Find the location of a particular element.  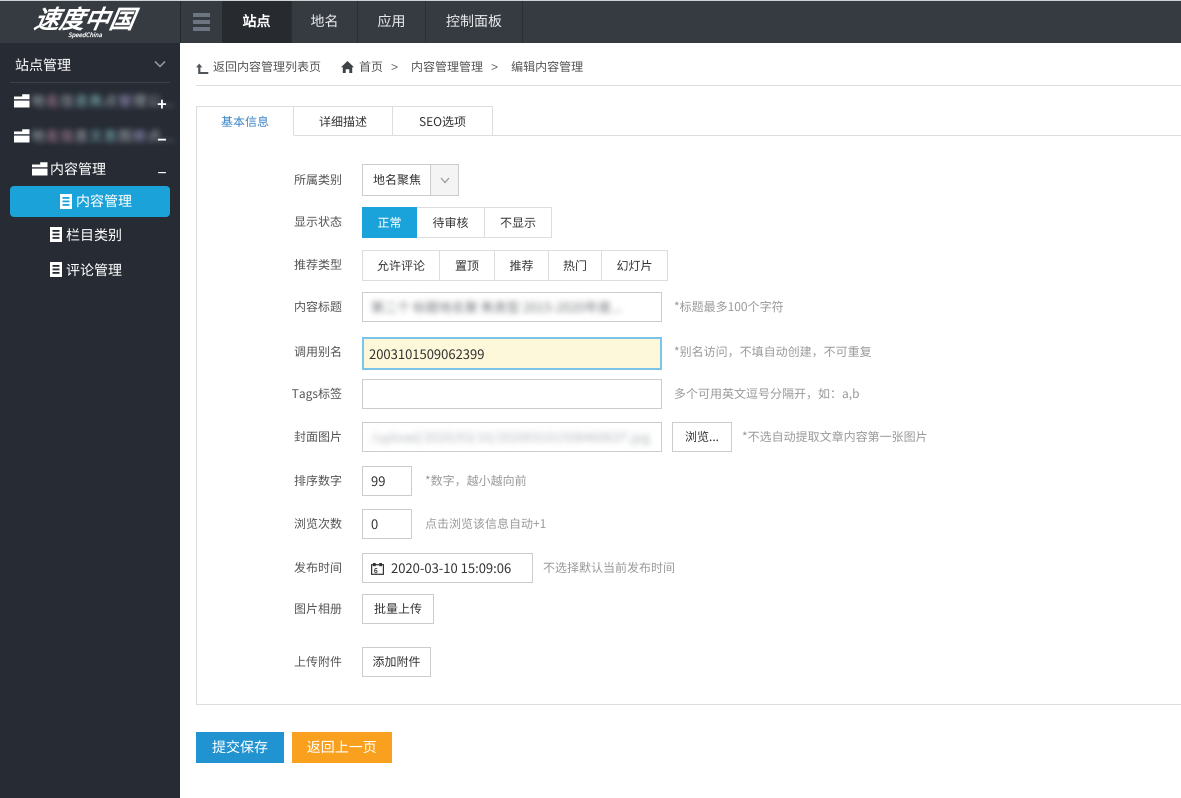

svg-text: 6 is located at coordinates (376, 570).